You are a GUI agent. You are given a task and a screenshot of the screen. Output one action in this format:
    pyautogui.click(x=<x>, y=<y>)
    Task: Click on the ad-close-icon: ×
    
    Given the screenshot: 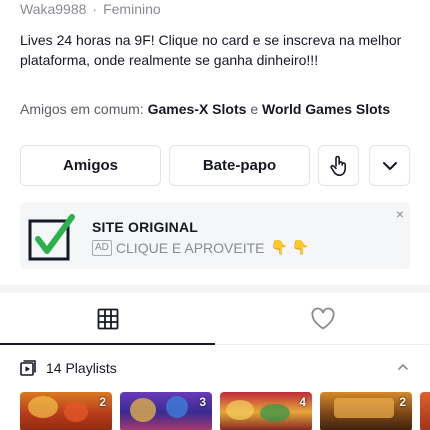 What is the action you would take?
    pyautogui.click(x=400, y=214)
    